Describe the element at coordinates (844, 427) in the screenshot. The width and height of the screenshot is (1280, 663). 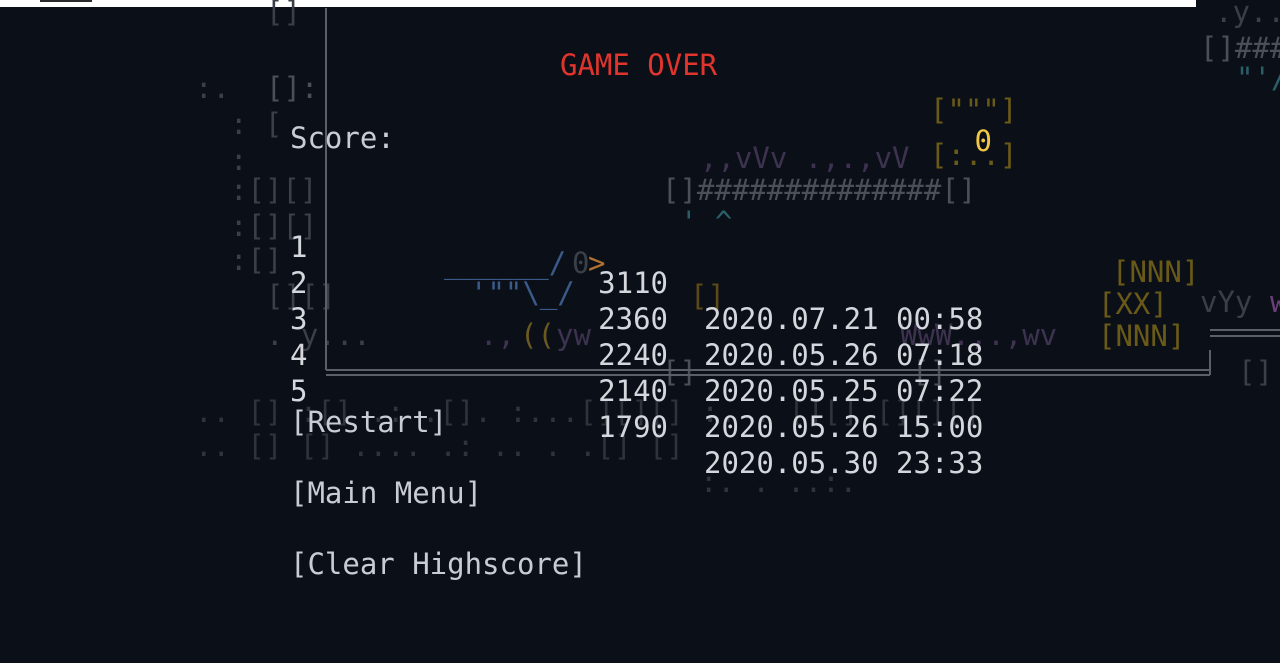
I see `highscore-date: 2020.05.26 15:00` at that location.